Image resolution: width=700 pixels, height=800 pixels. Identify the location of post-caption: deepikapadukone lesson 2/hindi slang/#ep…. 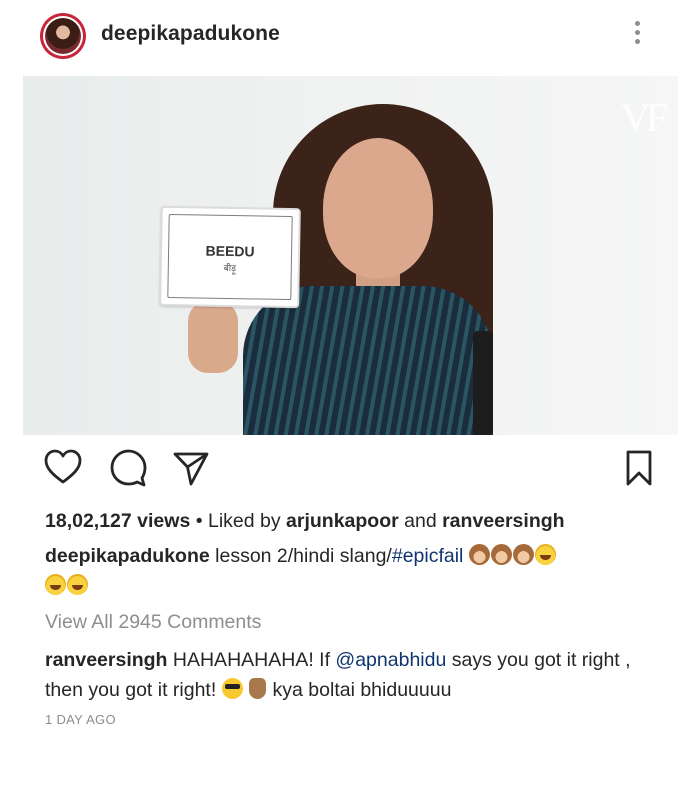
(350, 571).